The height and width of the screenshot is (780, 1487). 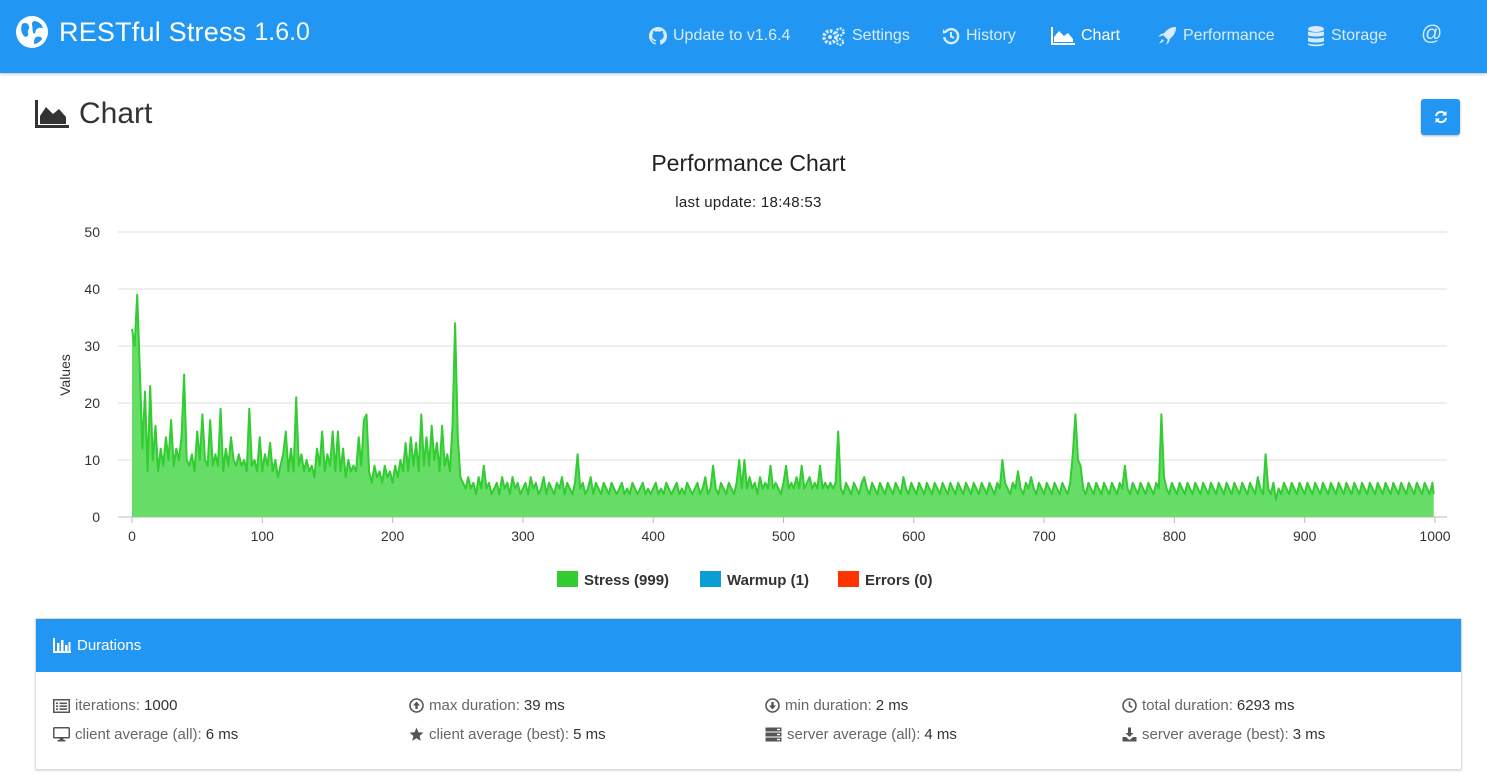 What do you see at coordinates (1101, 35) in the screenshot?
I see `nav-chart-label: Chart` at bounding box center [1101, 35].